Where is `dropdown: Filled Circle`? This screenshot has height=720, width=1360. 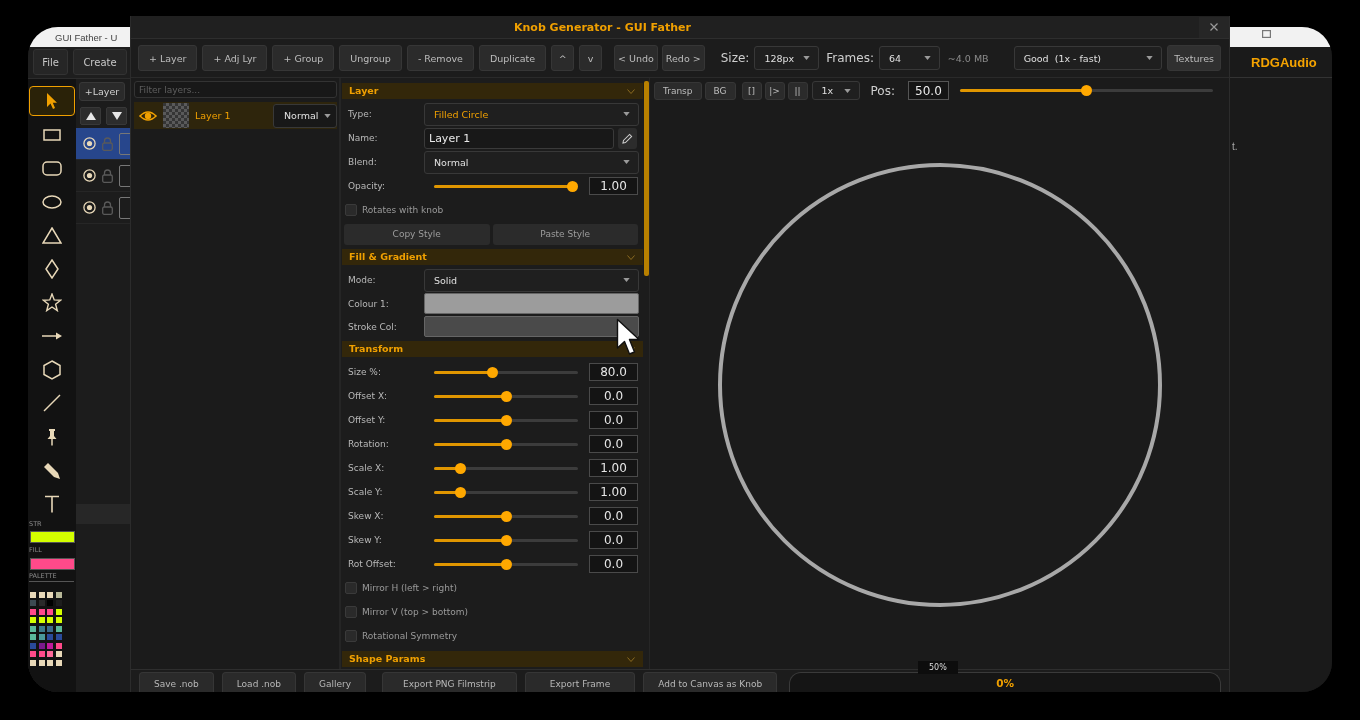 dropdown: Filled Circle is located at coordinates (531, 114).